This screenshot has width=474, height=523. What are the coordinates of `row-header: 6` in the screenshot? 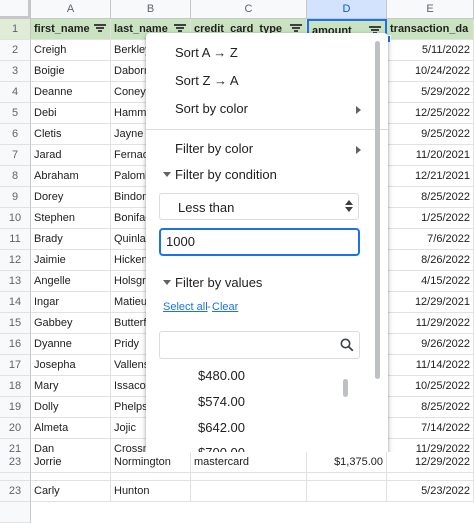 It's located at (15, 134).